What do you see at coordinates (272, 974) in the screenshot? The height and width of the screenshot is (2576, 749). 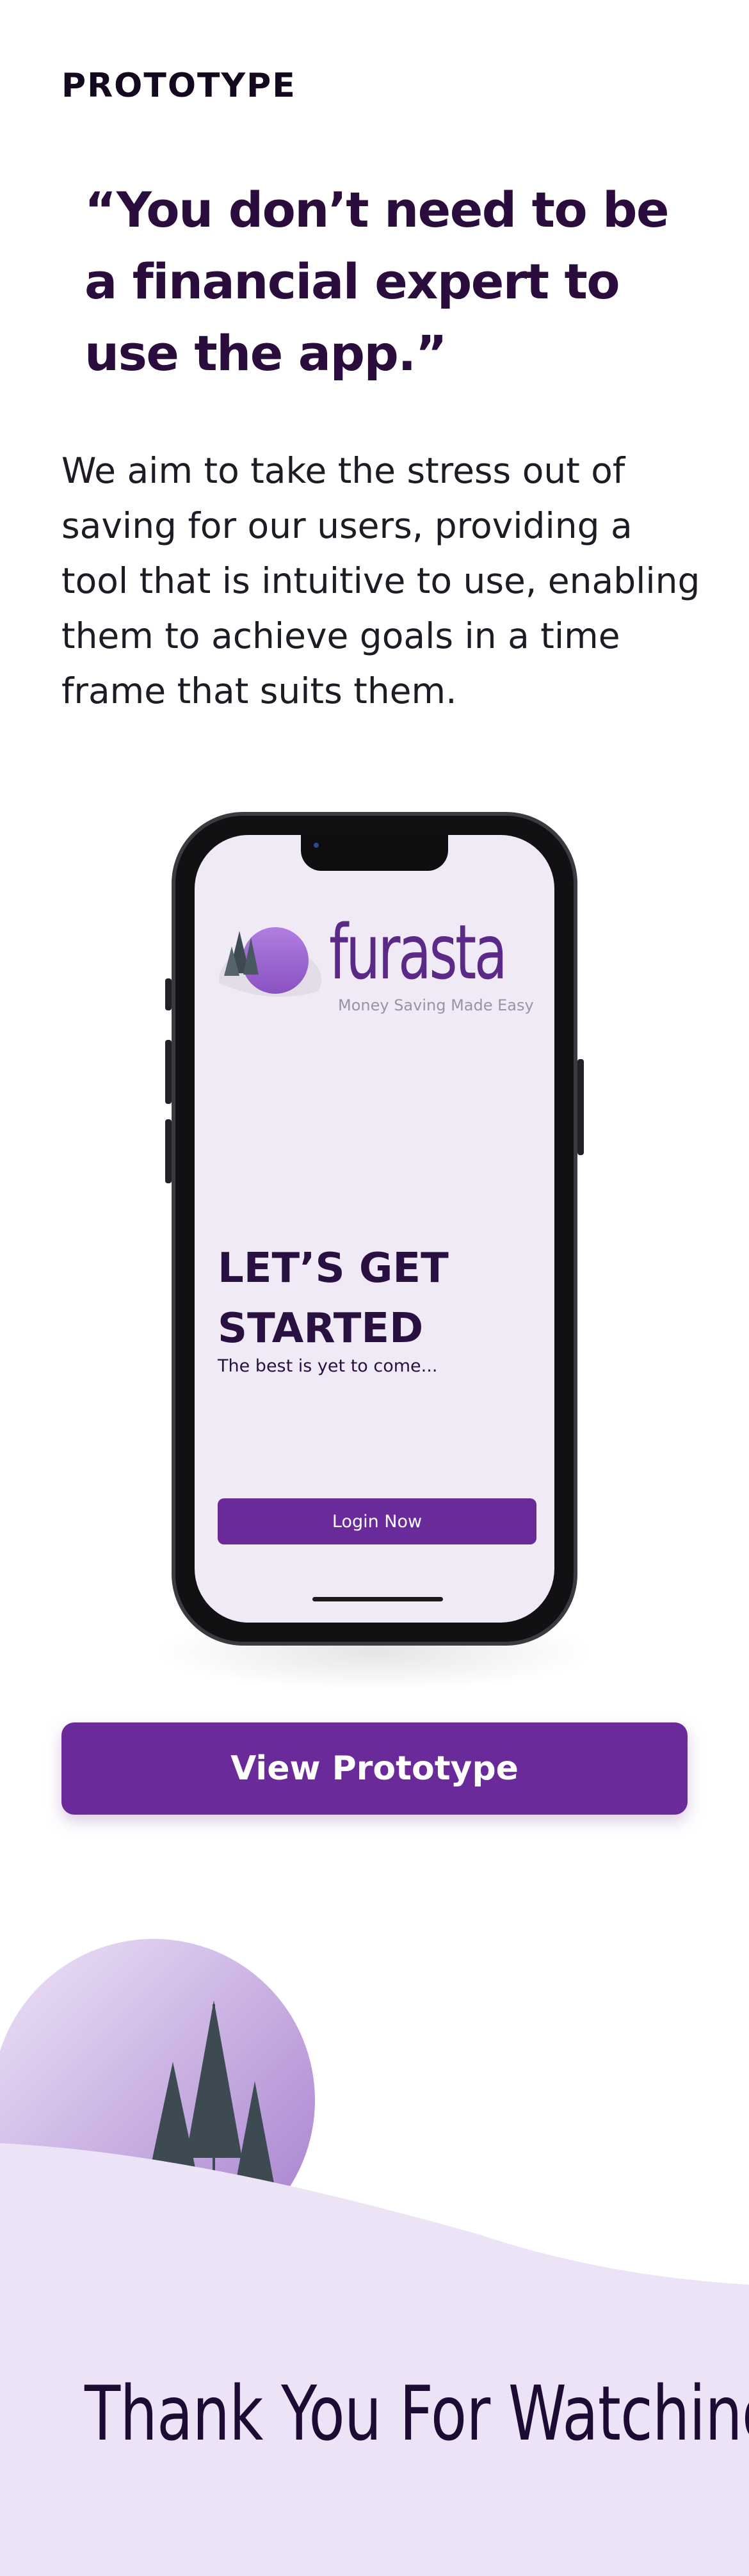 I see `furasta-logo-icon` at bounding box center [272, 974].